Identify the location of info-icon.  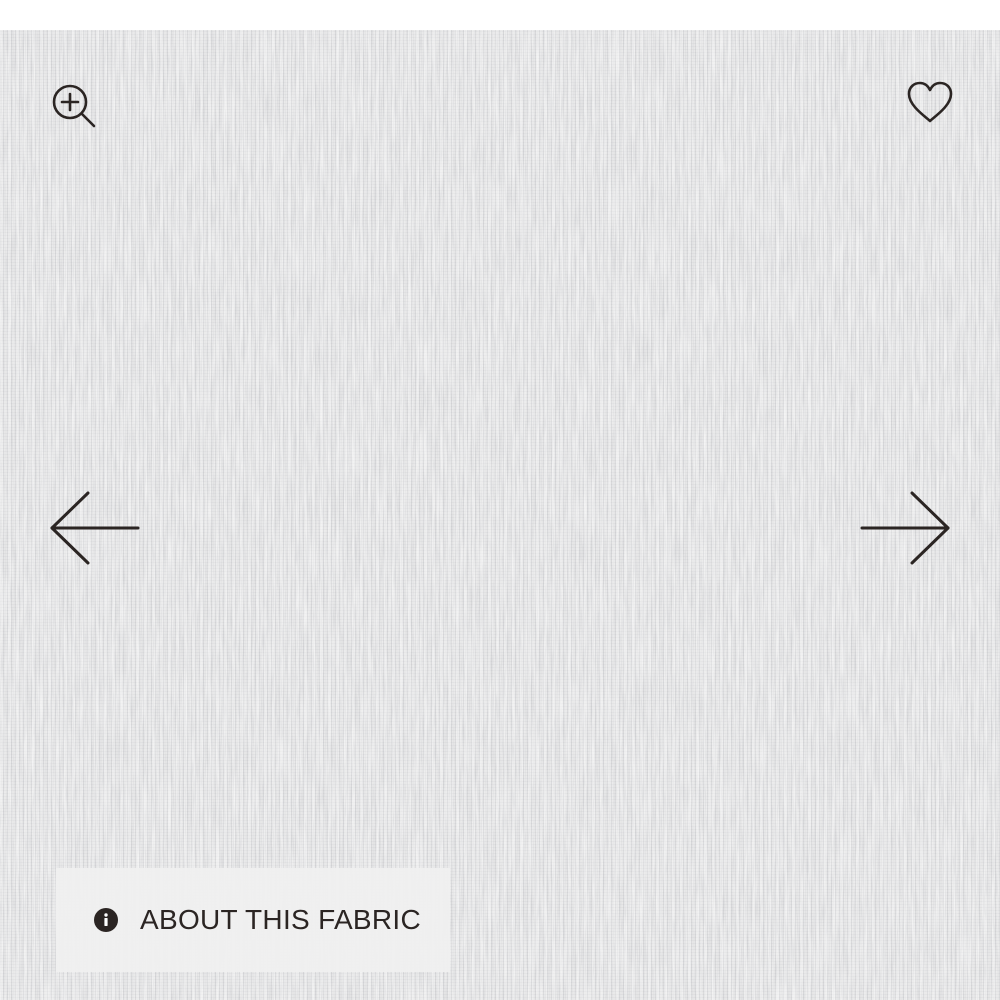
(106, 920).